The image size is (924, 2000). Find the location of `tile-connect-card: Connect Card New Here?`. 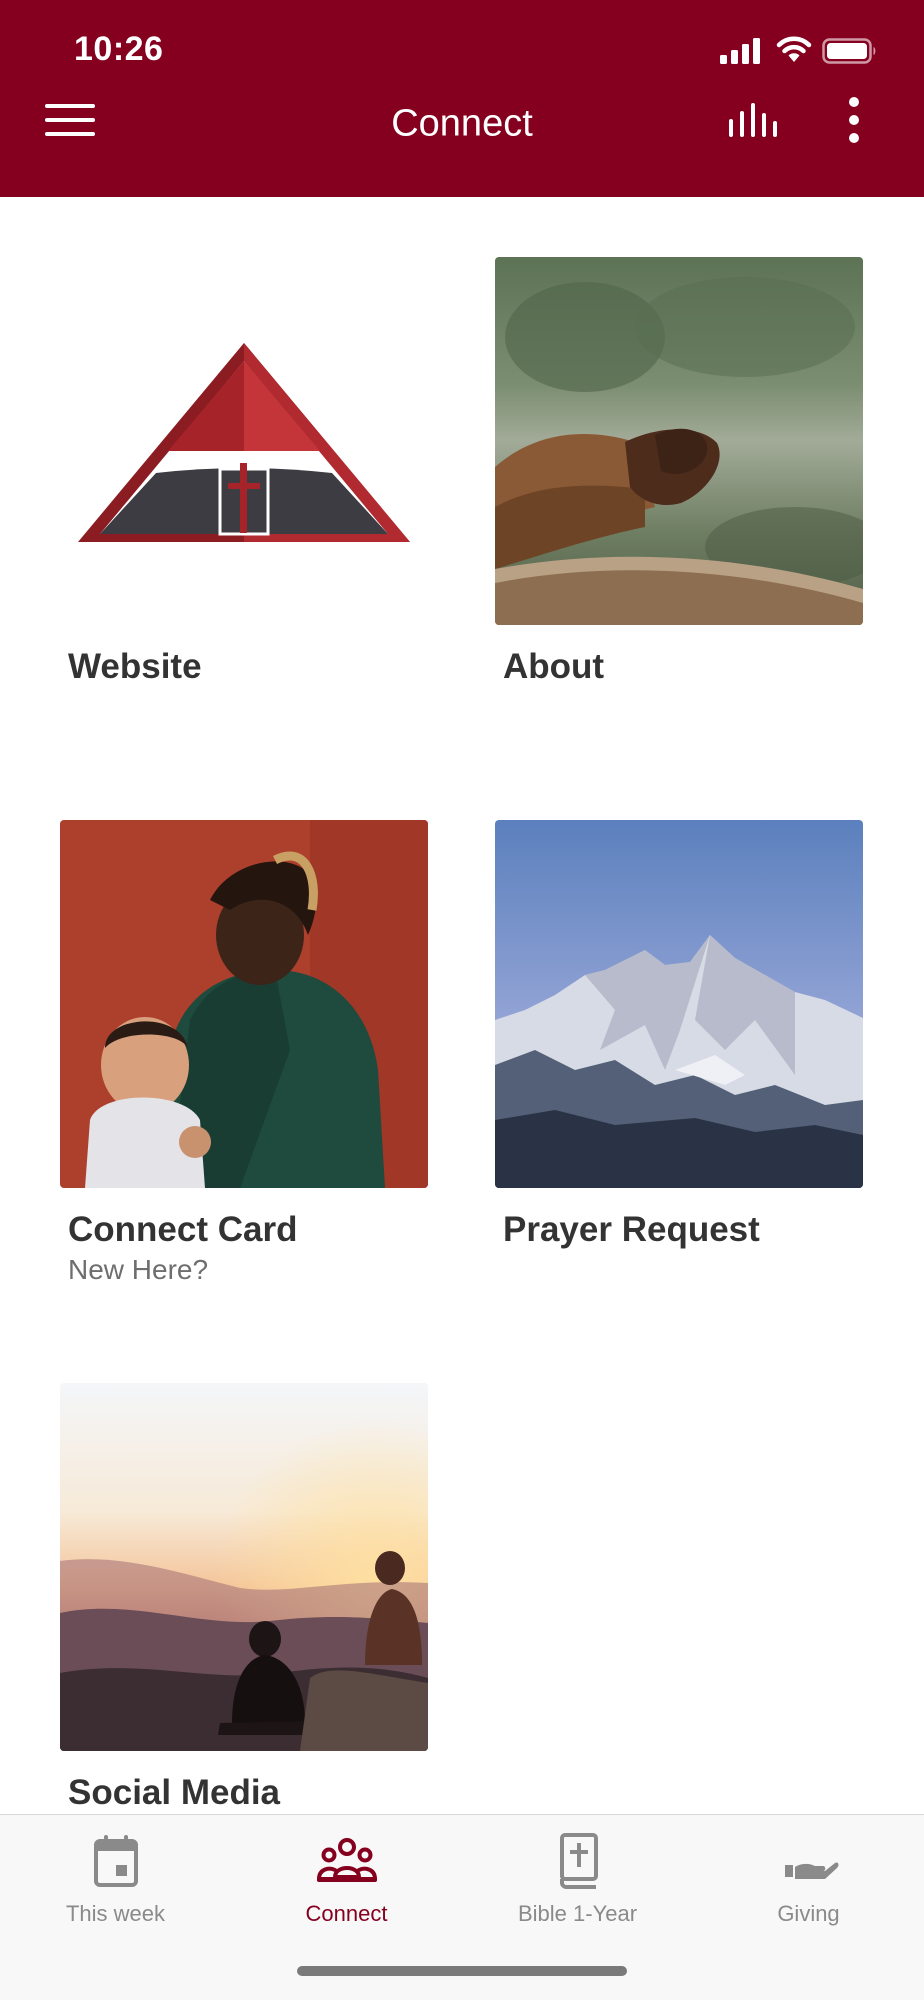

tile-connect-card: Connect Card New Here? is located at coordinates (244, 1053).